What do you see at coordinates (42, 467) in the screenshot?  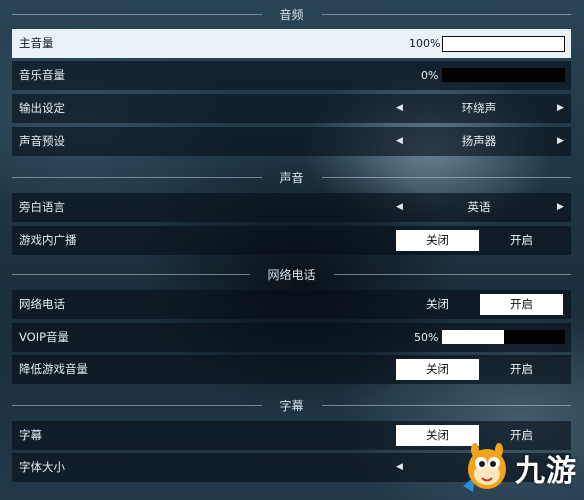 I see `font-size-label: 字体大小` at bounding box center [42, 467].